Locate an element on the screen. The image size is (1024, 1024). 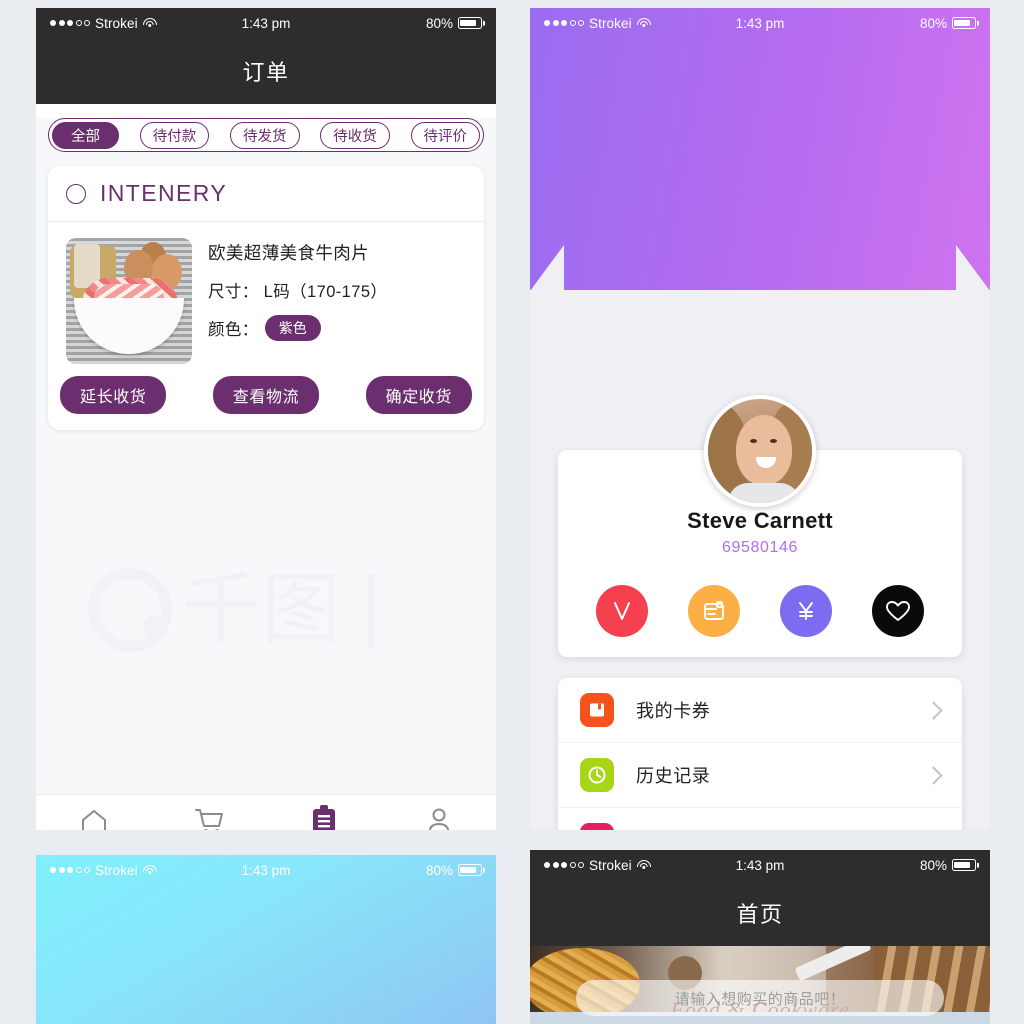
menu-item-history: 历史记录 is located at coordinates (760, 775).